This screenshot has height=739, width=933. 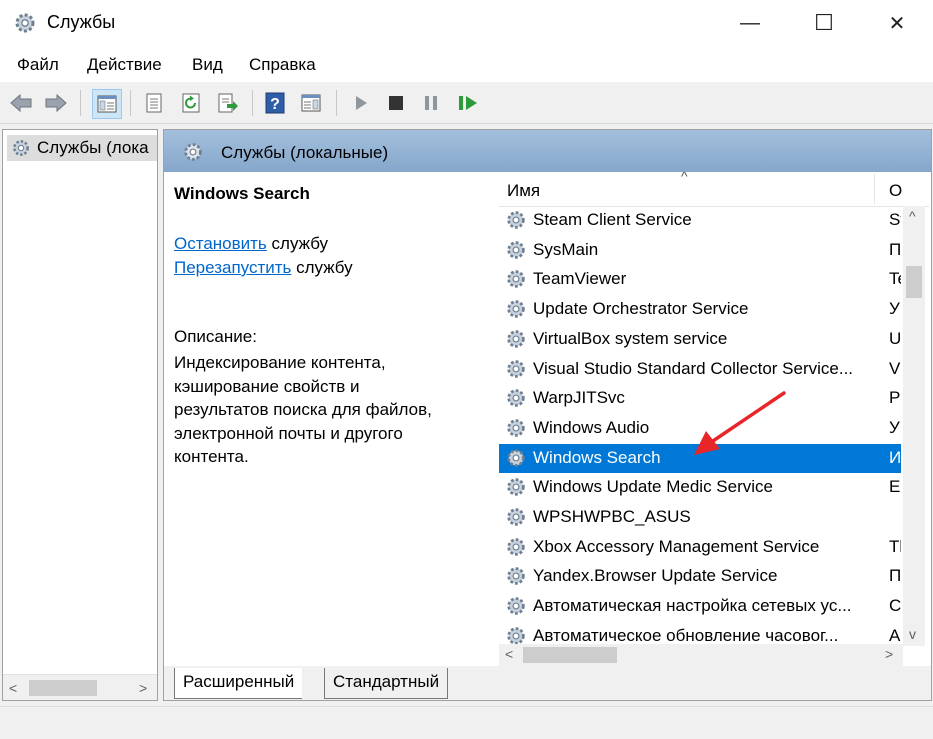 I want to click on restart-service-icon, so click(x=468, y=103).